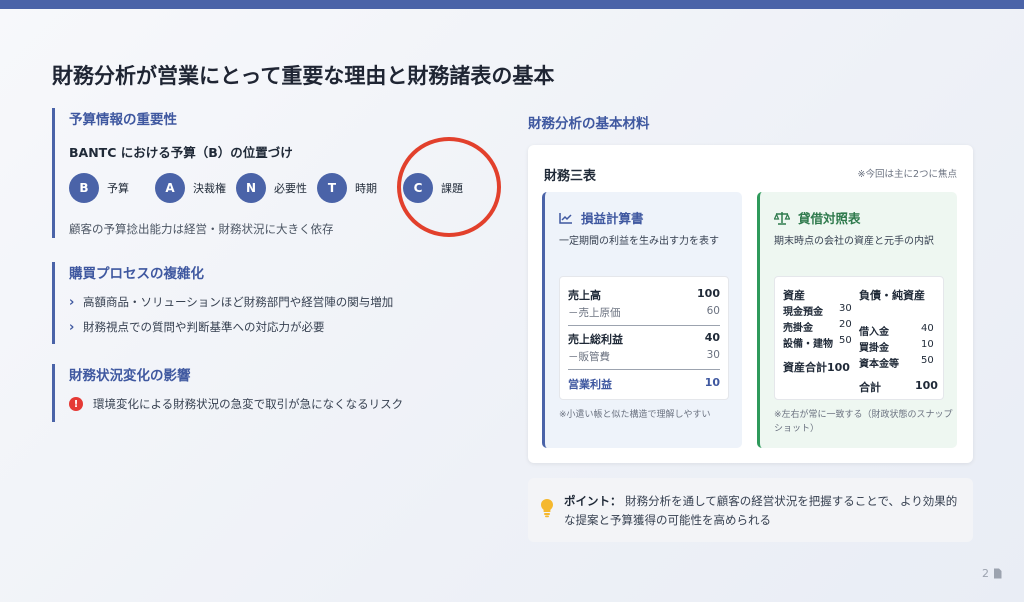 Image resolution: width=1024 pixels, height=602 pixels. What do you see at coordinates (874, 348) in the screenshot?
I see `liability-label: 買掛金` at bounding box center [874, 348].